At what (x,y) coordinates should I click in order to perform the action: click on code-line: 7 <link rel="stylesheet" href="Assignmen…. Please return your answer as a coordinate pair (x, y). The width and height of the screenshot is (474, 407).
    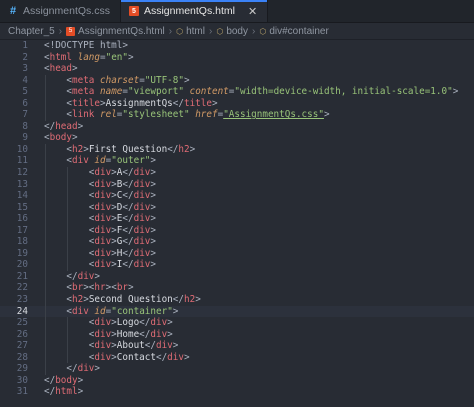
    Looking at the image, I should click on (237, 115).